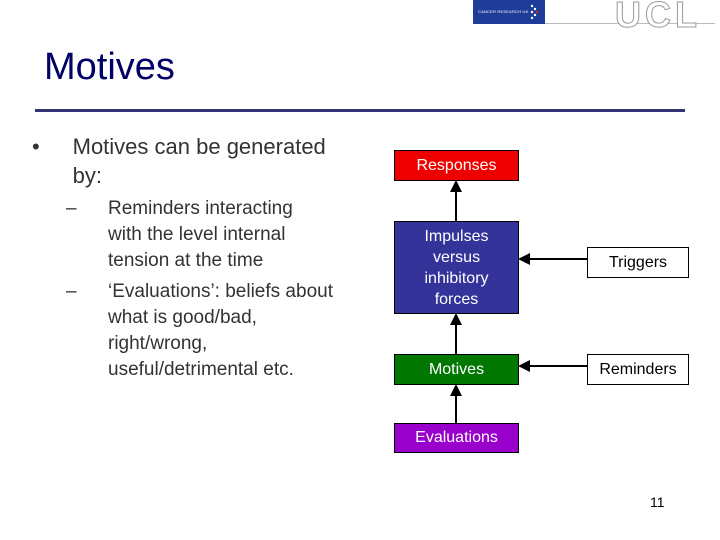 The height and width of the screenshot is (540, 720). I want to click on node-label: Motives, so click(456, 369).